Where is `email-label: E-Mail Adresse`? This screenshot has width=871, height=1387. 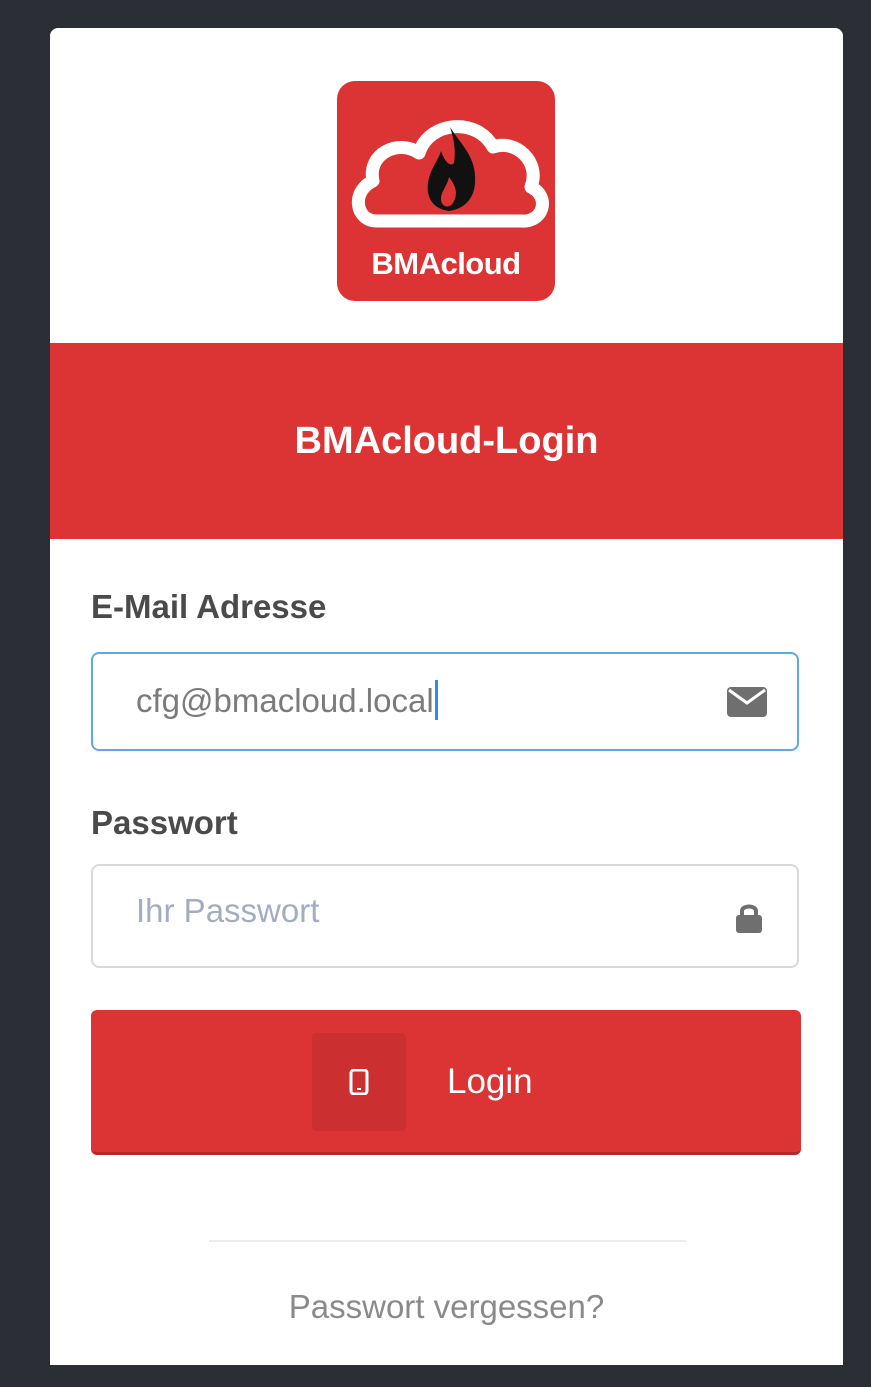
email-label: E-Mail Adresse is located at coordinates (209, 606).